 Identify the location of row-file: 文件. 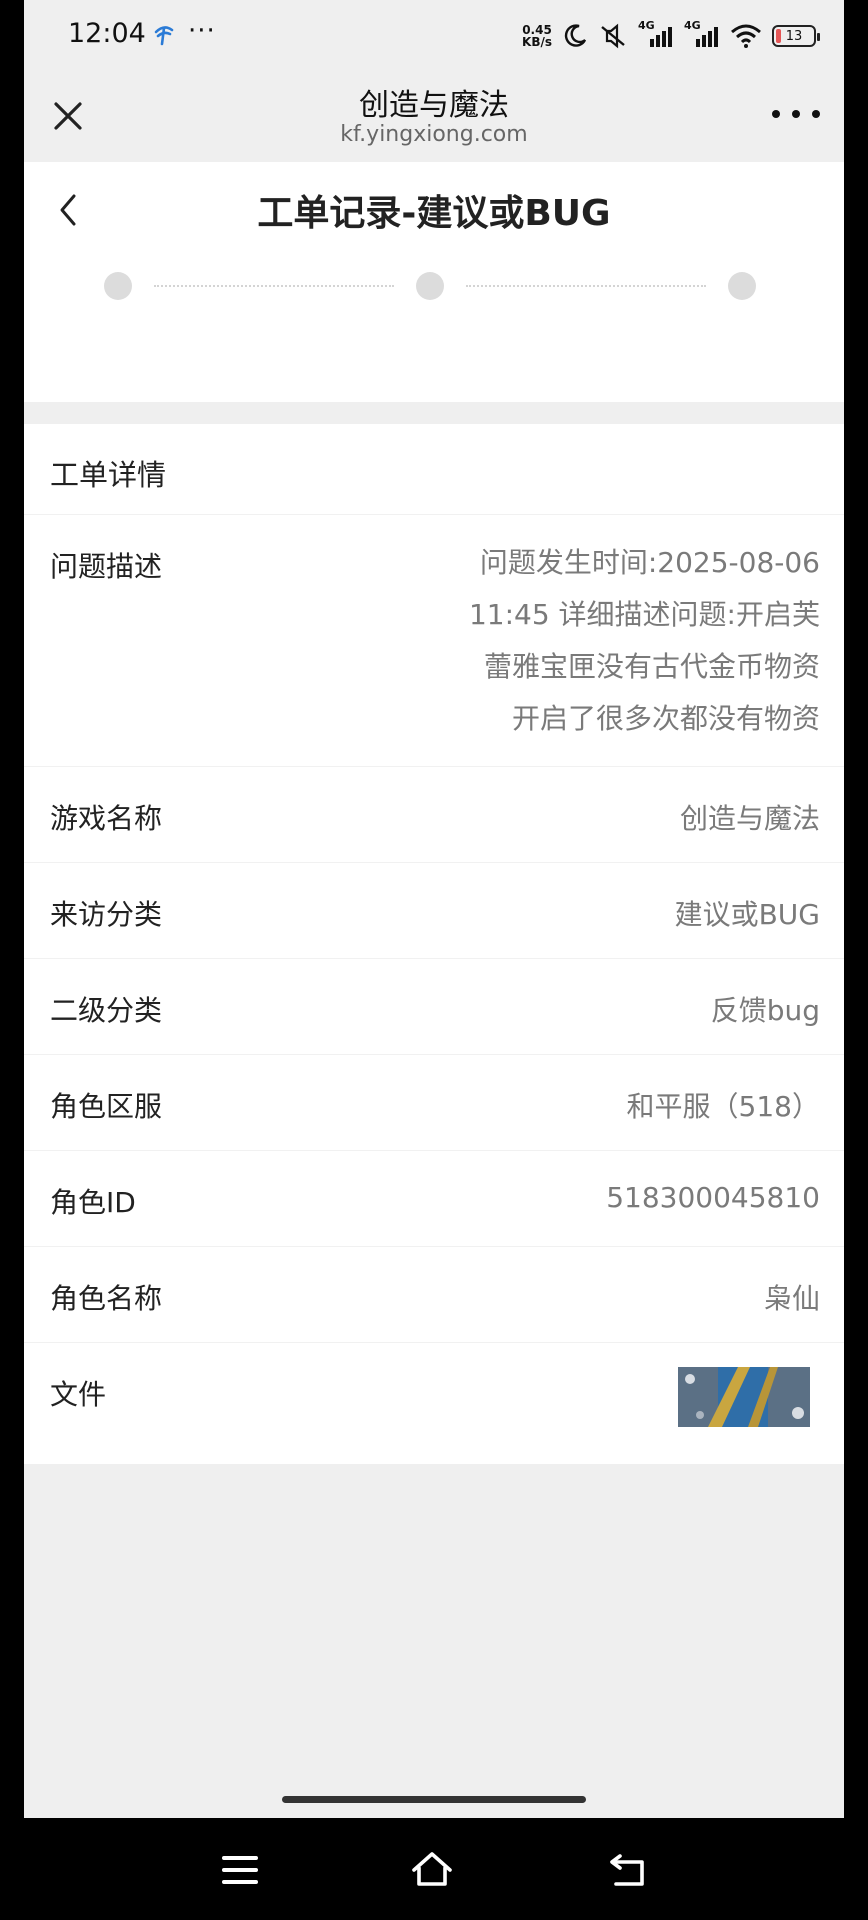
(434, 1403).